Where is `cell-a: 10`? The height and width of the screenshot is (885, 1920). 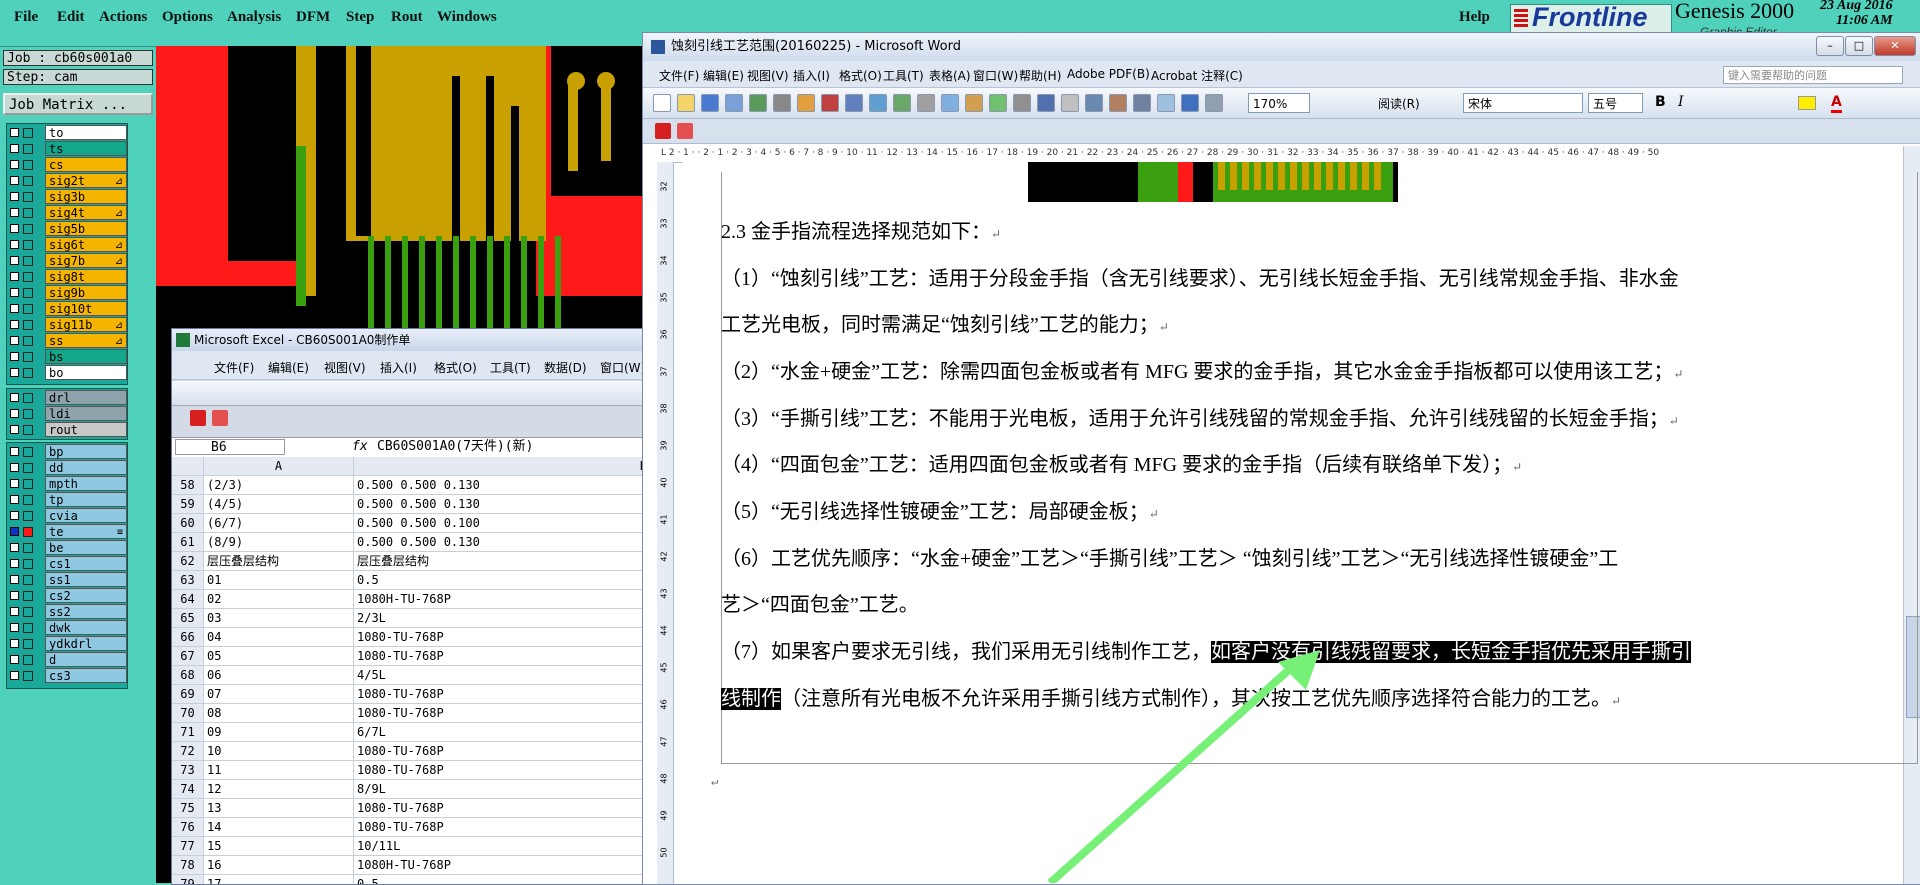 cell-a: 10 is located at coordinates (279, 751).